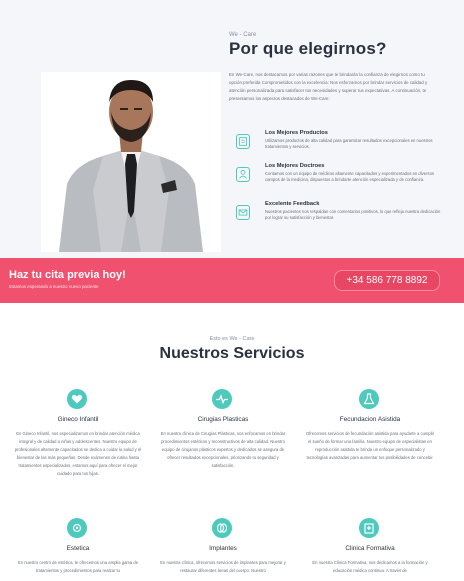 The height and width of the screenshot is (581, 464). Describe the element at coordinates (292, 204) in the screenshot. I see `feature-title: Excelente Feedback` at that location.